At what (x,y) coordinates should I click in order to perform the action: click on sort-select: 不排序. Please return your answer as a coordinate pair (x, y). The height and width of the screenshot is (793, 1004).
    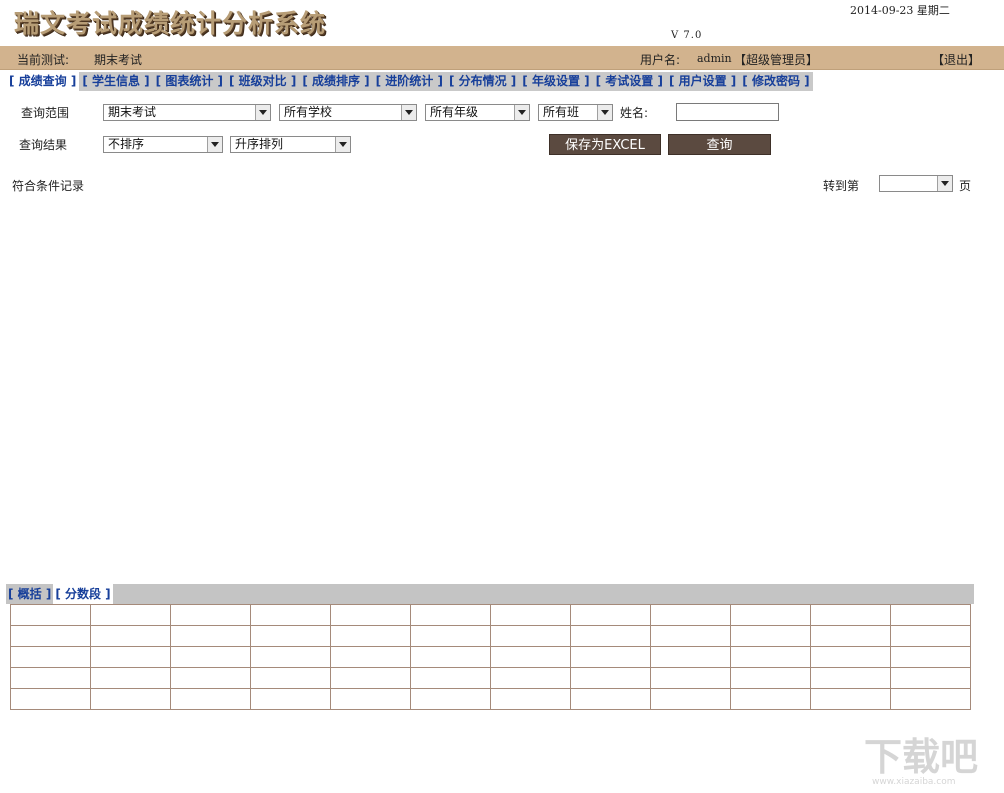
    Looking at the image, I should click on (163, 144).